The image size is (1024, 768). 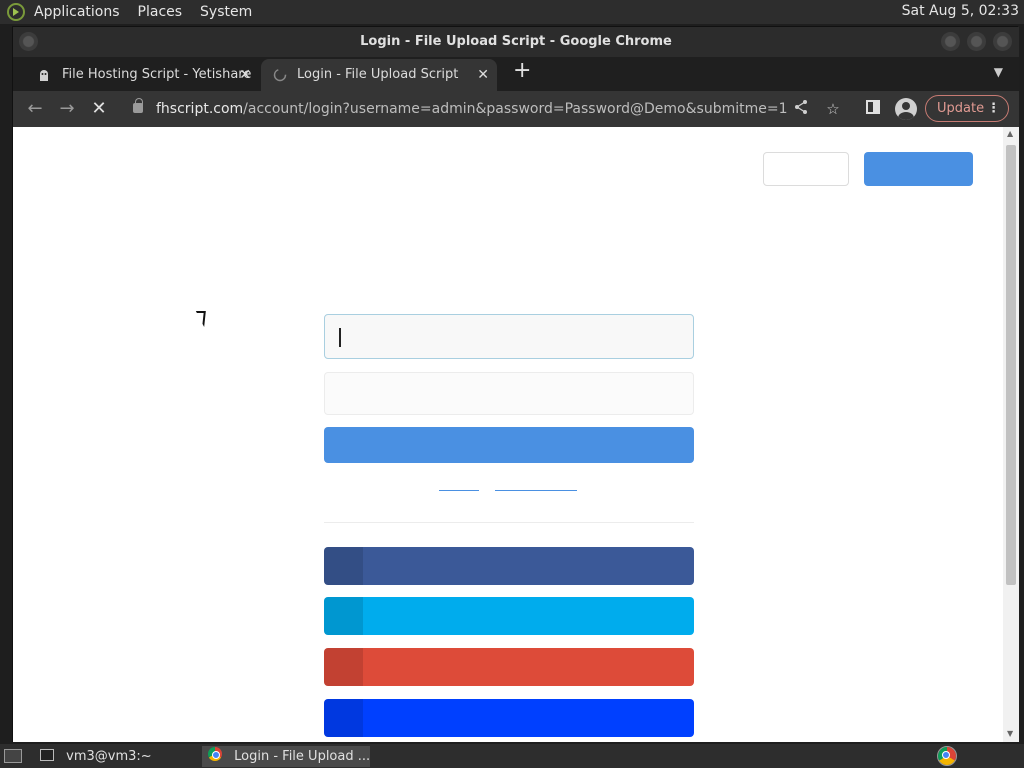 I want to click on register-link, so click(x=459, y=490).